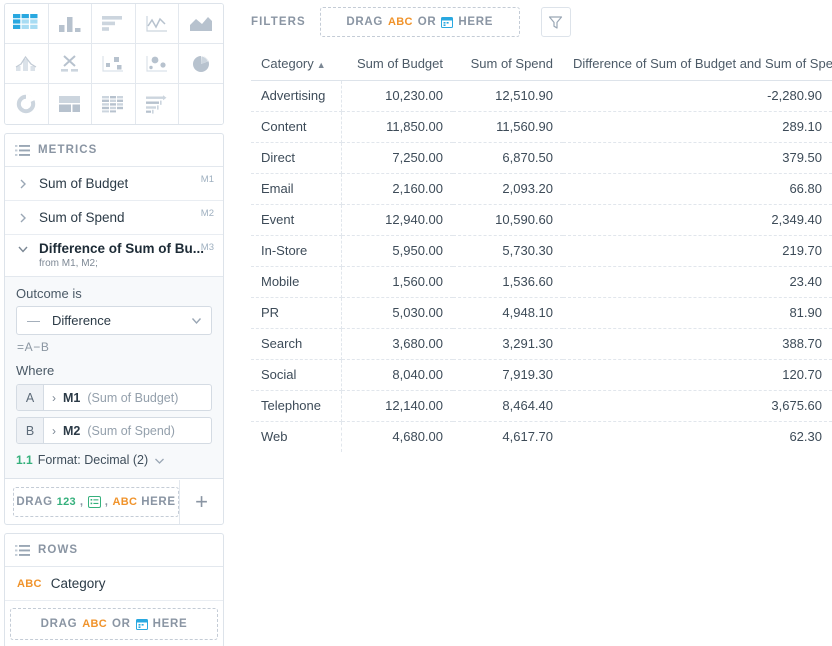 This screenshot has height=646, width=832. Describe the element at coordinates (541, 251) in the screenshot. I see `table-row: In-Store 5,950.00 5,730.30 219.70` at that location.